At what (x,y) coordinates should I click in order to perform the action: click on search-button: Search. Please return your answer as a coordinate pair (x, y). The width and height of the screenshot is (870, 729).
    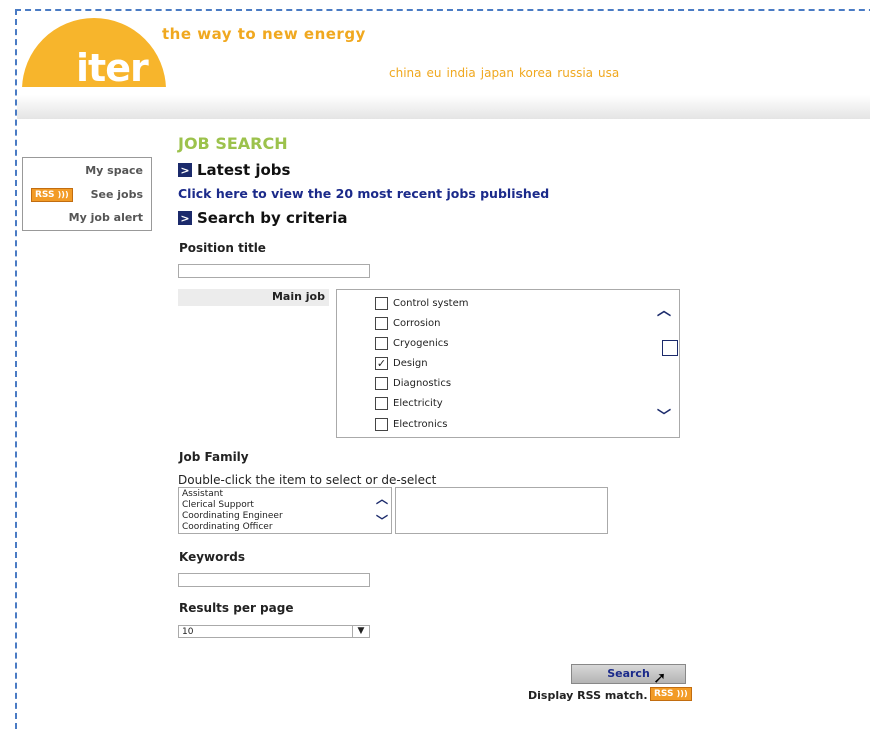
    Looking at the image, I should click on (628, 674).